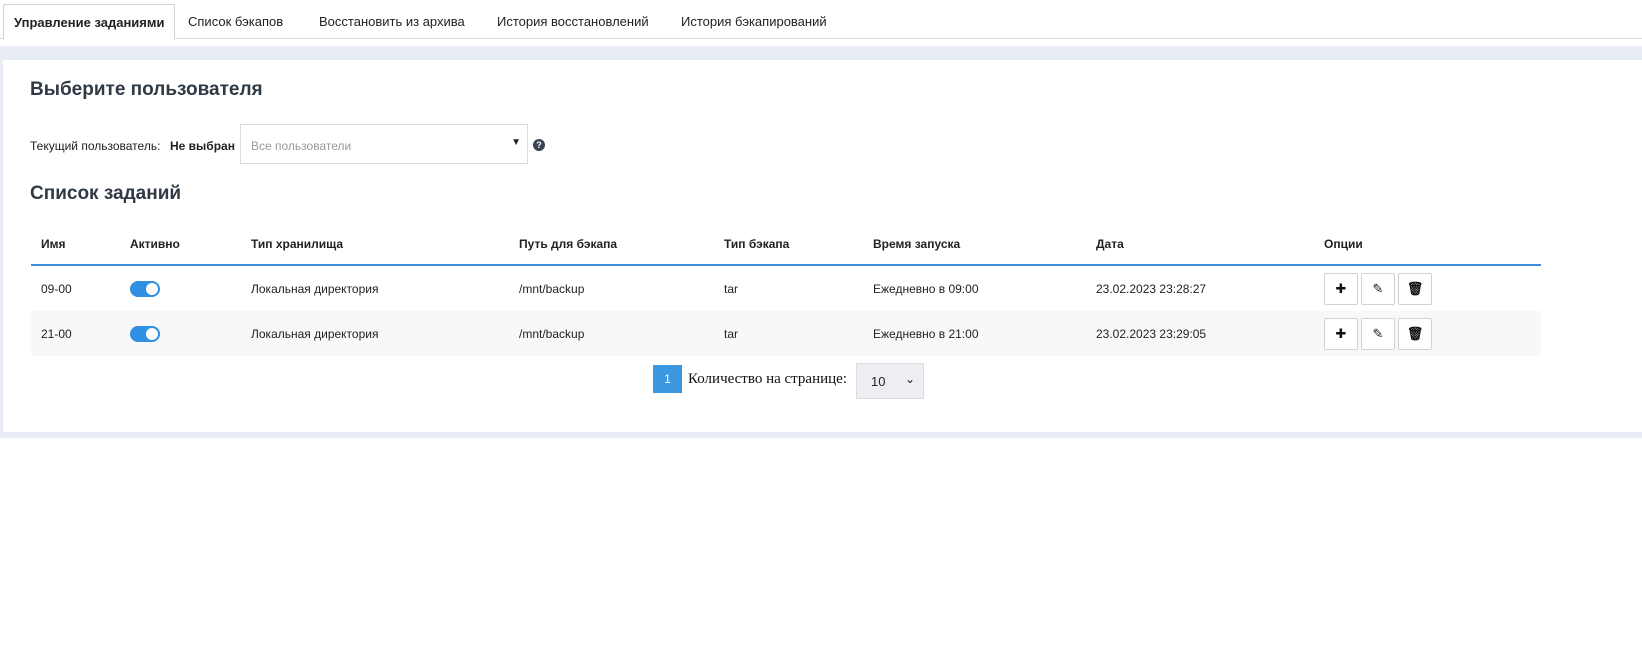 This screenshot has width=1642, height=648. I want to click on column-header-storage: Тип хранилища, so click(375, 245).